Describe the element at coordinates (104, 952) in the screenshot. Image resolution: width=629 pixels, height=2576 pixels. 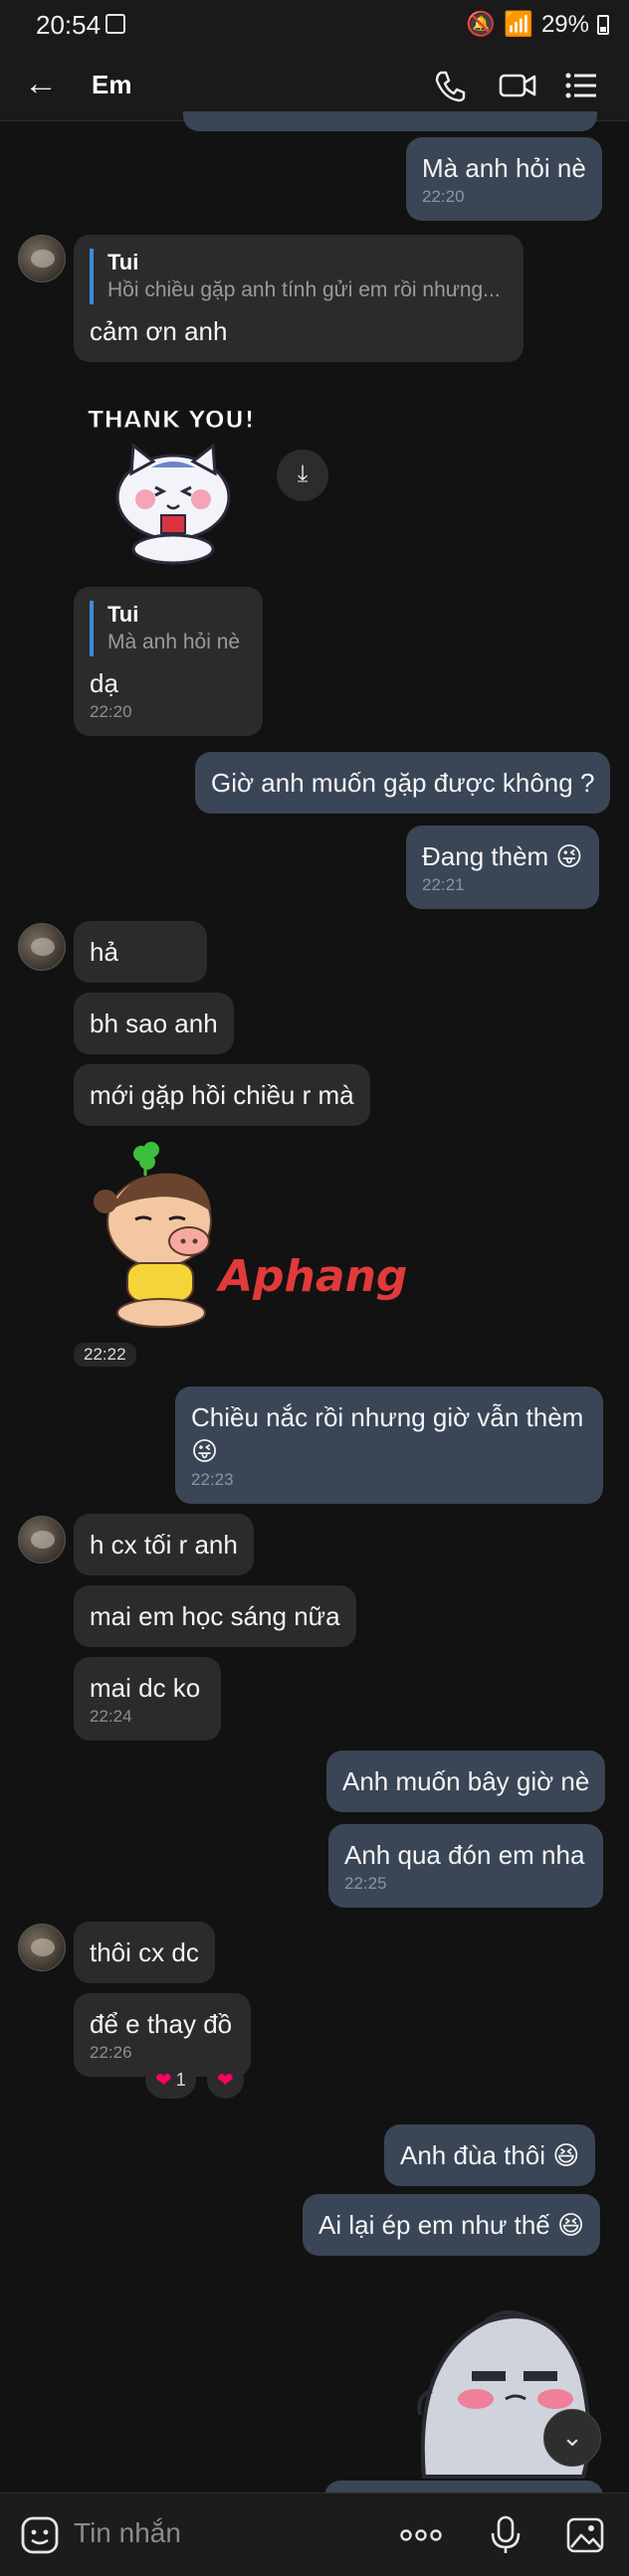
I see `message-text: hả` at that location.